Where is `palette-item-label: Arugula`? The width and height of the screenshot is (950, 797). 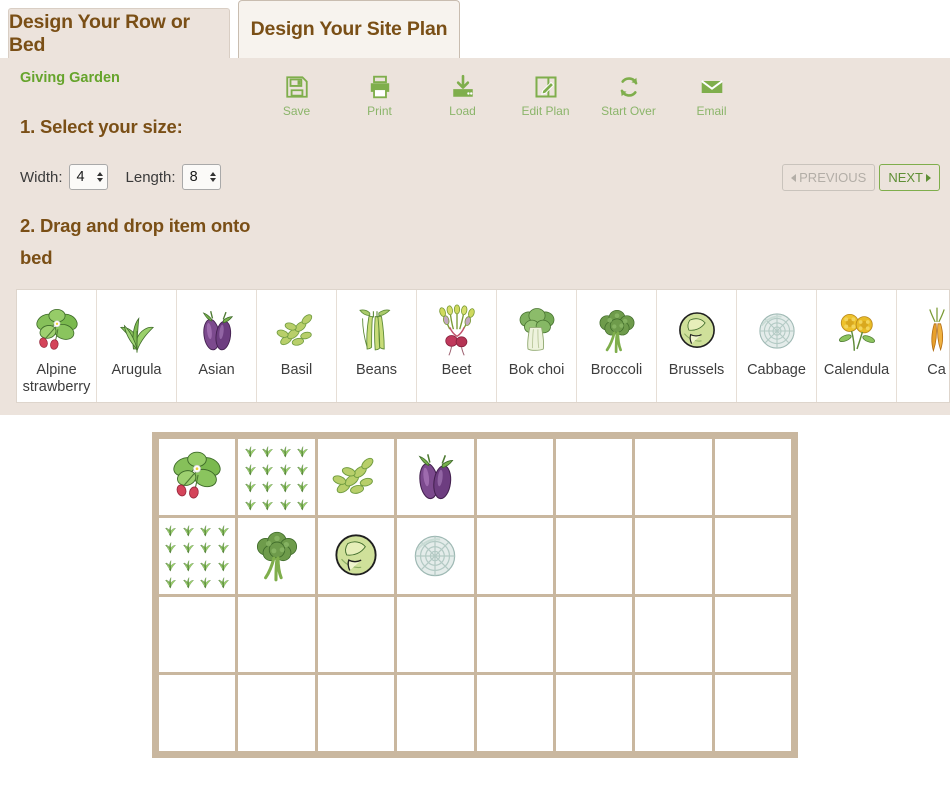
palette-item-label: Arugula is located at coordinates (136, 370).